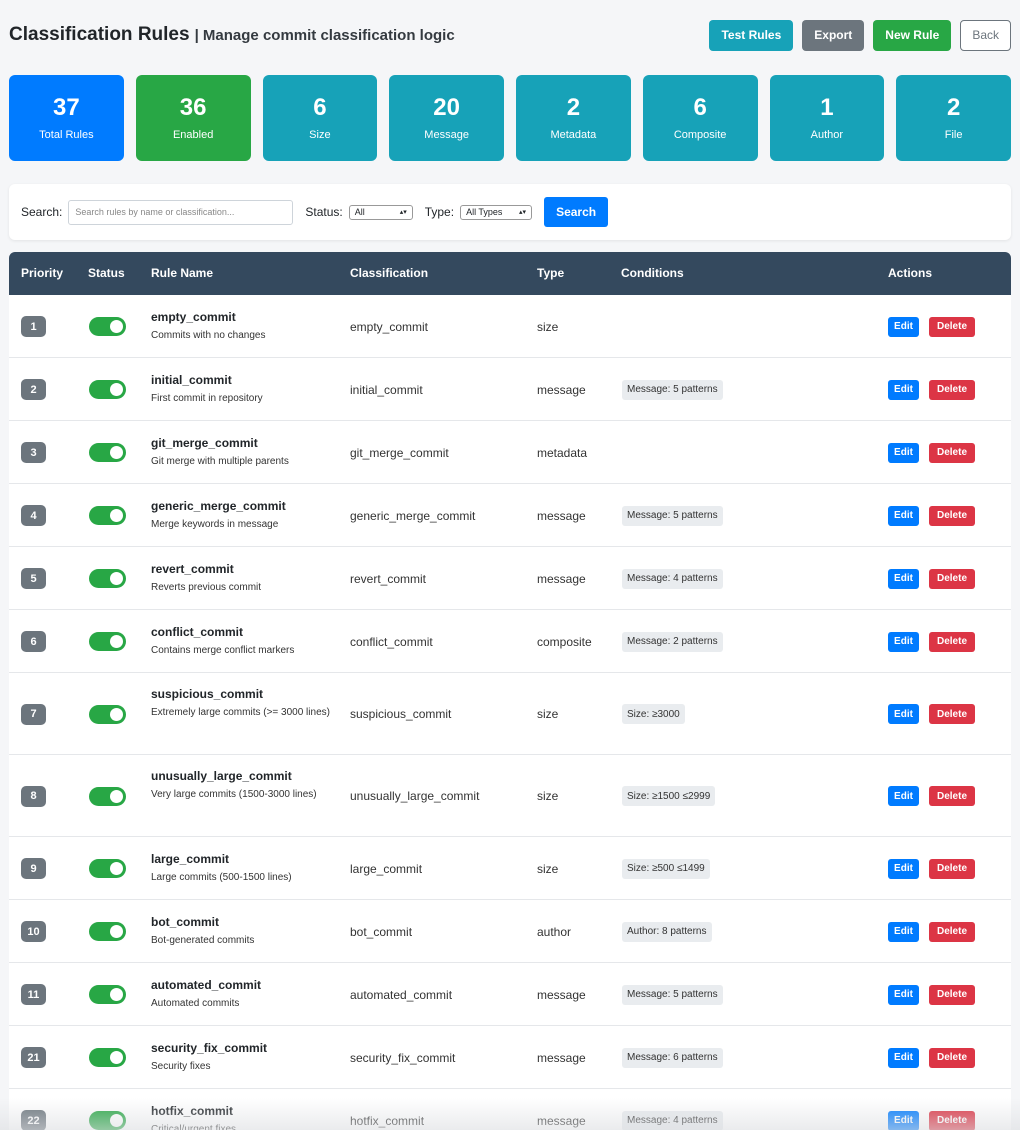 The height and width of the screenshot is (1130, 1020). Describe the element at coordinates (240, 712) in the screenshot. I see `rule-description: Extremely large commits (>= 3000 lines)` at that location.